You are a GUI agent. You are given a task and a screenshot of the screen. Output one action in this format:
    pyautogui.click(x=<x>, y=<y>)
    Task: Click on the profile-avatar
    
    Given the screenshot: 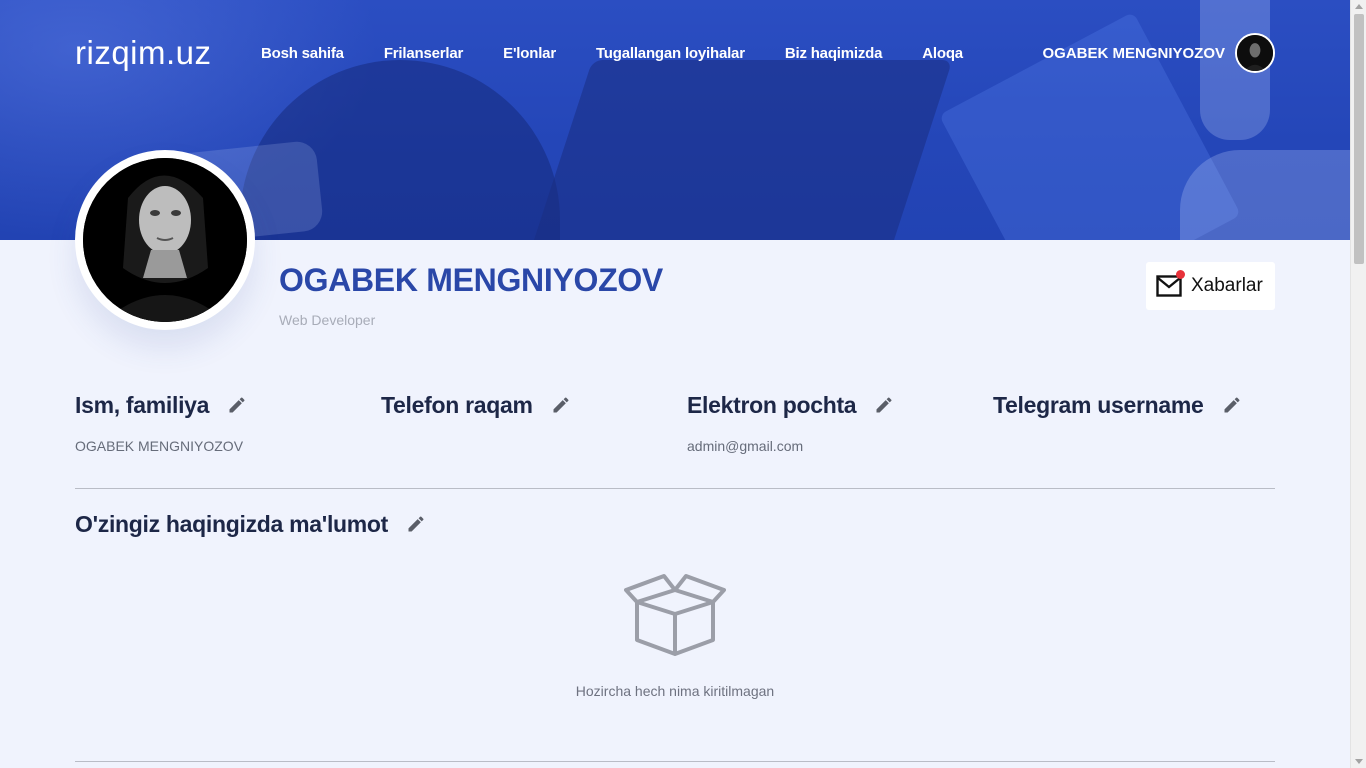 What is the action you would take?
    pyautogui.click(x=165, y=240)
    